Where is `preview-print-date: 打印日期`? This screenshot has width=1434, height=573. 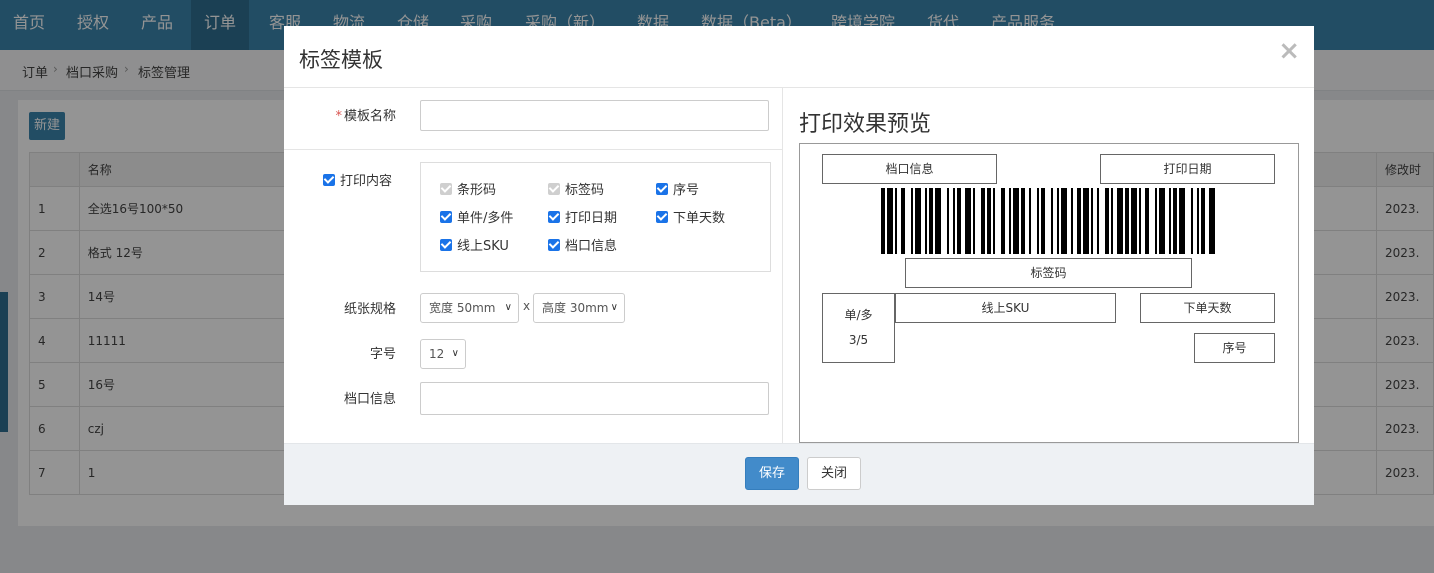 preview-print-date: 打印日期 is located at coordinates (1187, 169).